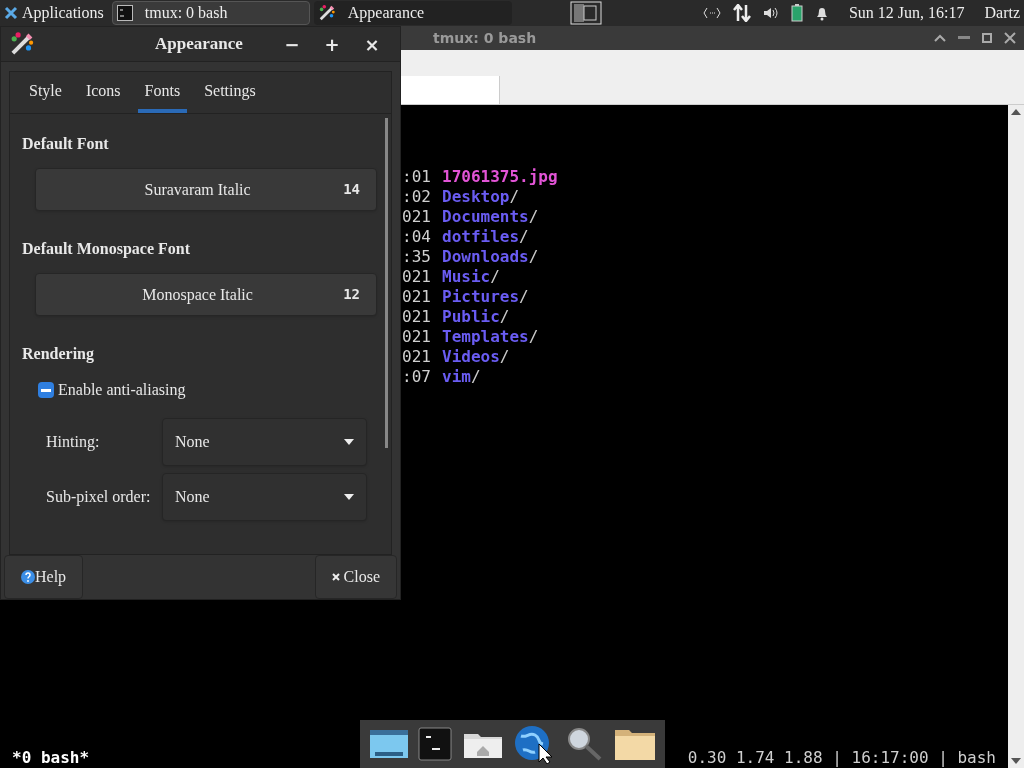 The image size is (1024, 768). What do you see at coordinates (1016, 112) in the screenshot?
I see `scroll-up-icon` at bounding box center [1016, 112].